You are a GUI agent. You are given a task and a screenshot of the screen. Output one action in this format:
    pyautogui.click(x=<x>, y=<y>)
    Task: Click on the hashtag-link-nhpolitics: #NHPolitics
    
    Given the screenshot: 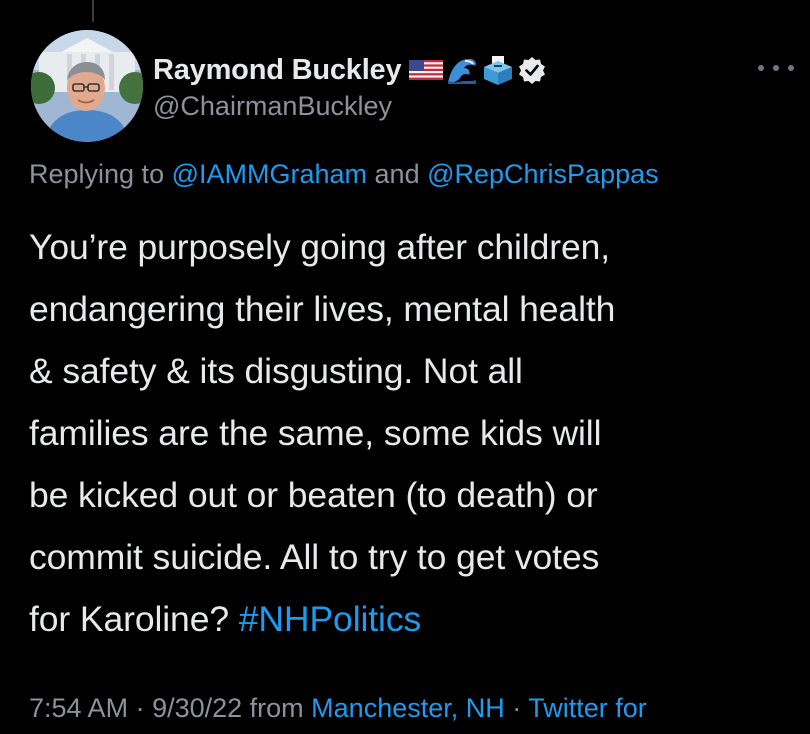 What is the action you would take?
    pyautogui.click(x=330, y=619)
    